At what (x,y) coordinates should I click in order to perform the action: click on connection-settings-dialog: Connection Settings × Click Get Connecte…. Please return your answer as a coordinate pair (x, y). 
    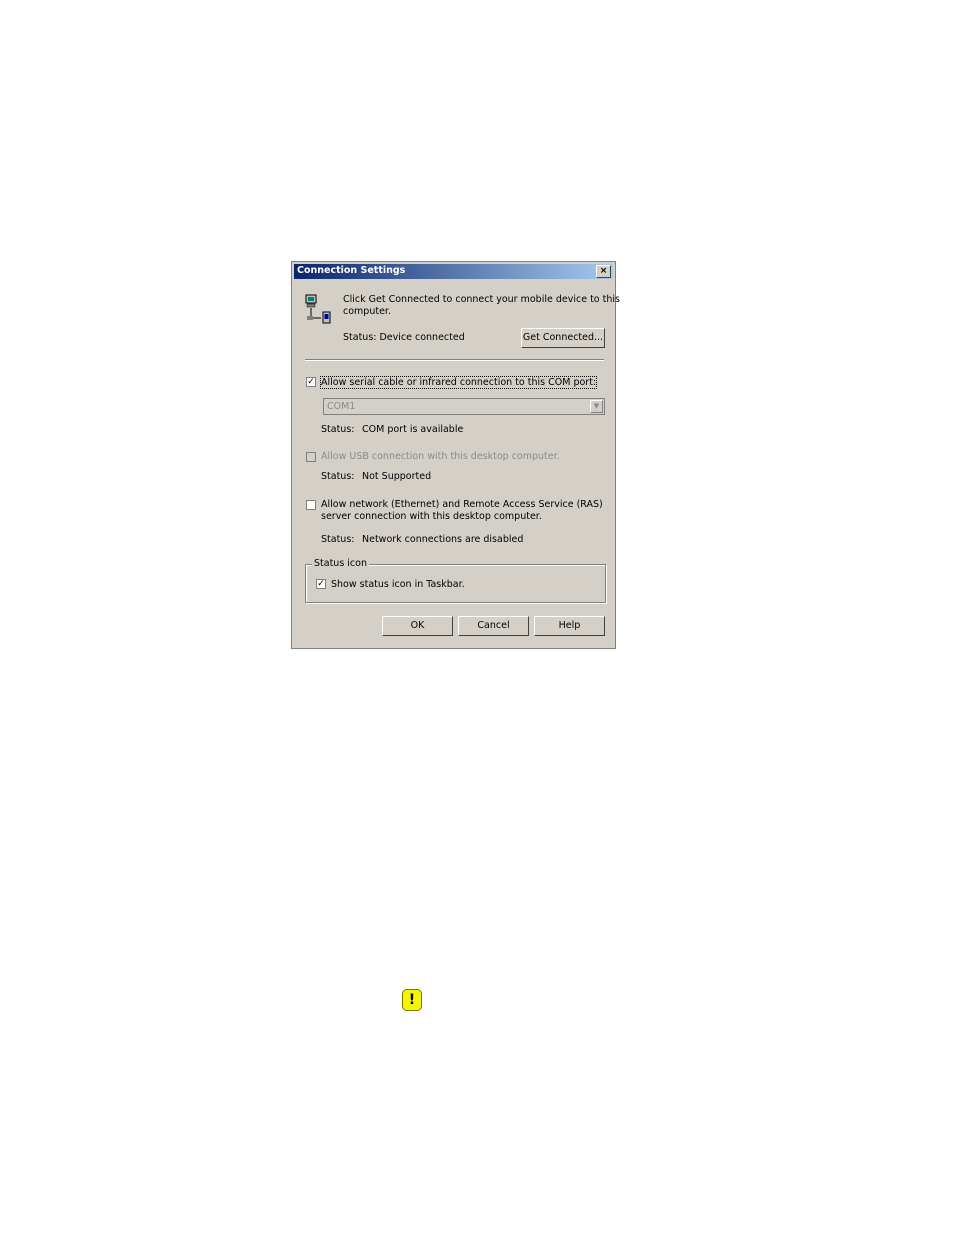
    Looking at the image, I should click on (455, 455).